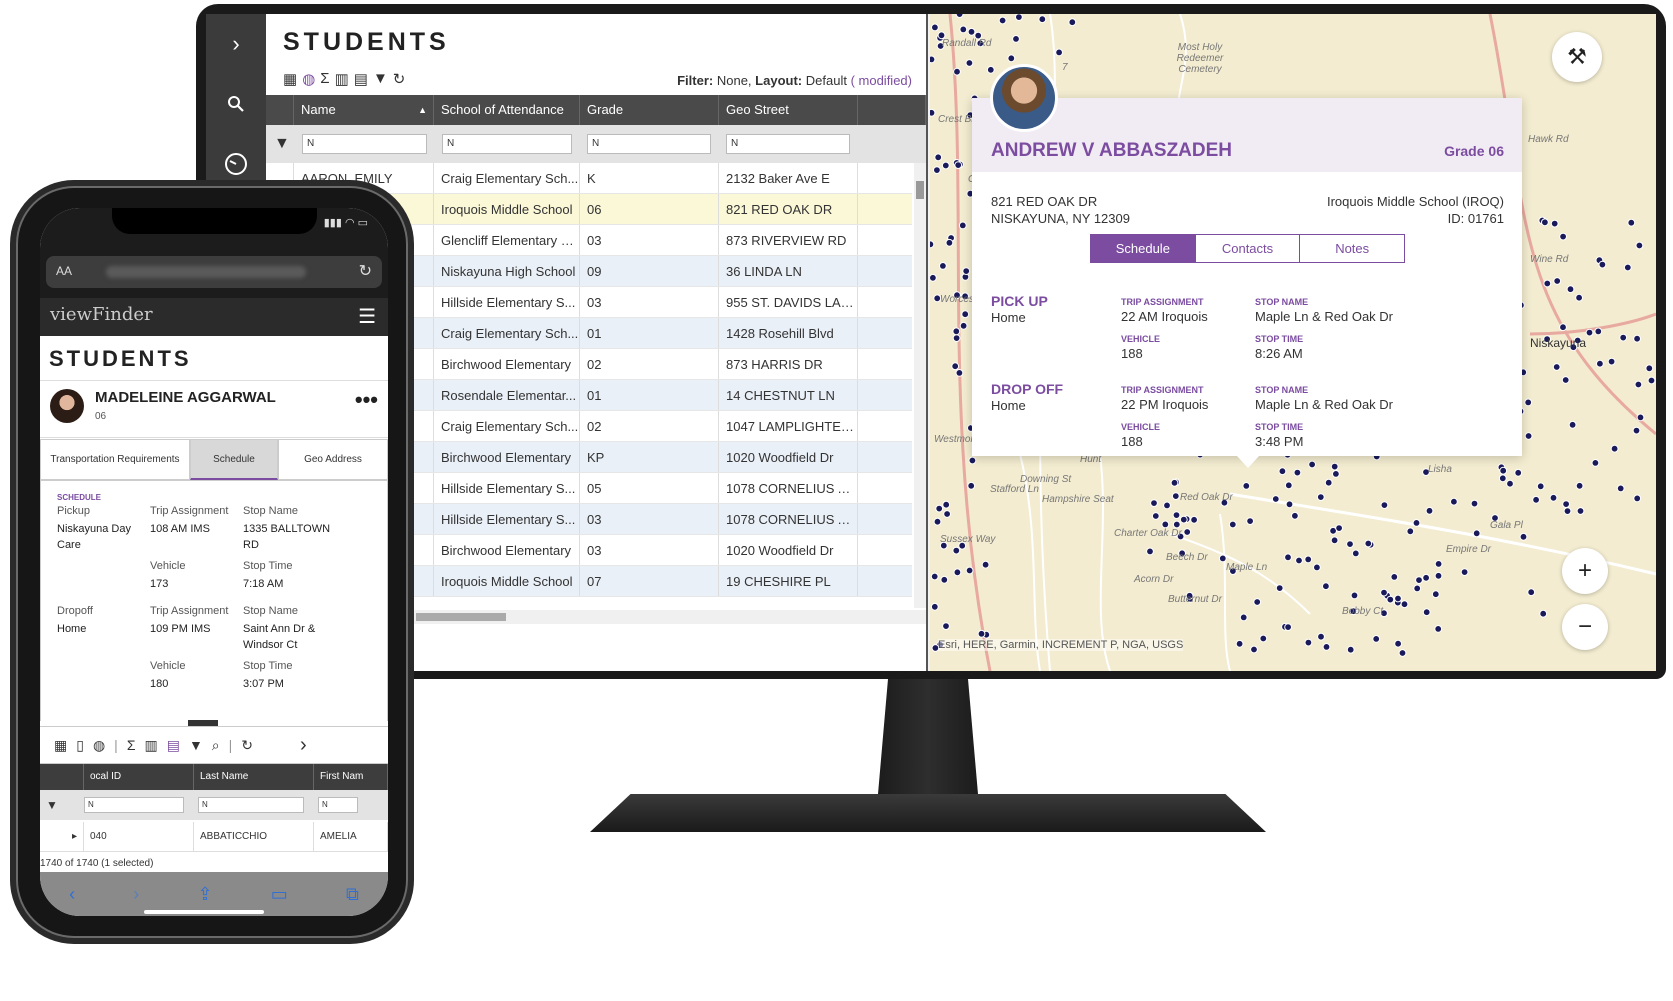 The height and width of the screenshot is (1001, 1673). Describe the element at coordinates (1585, 571) in the screenshot. I see `zoom-in-button: +` at that location.